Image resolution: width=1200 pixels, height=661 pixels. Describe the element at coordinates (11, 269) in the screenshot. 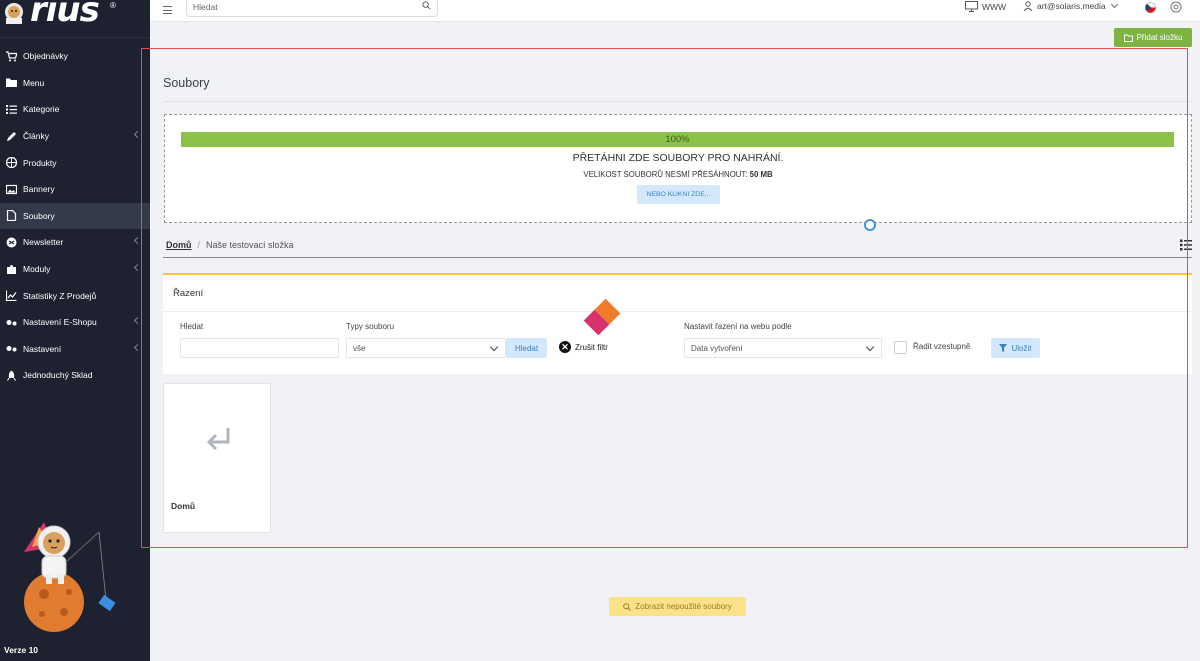

I see `puzzle-icon` at that location.